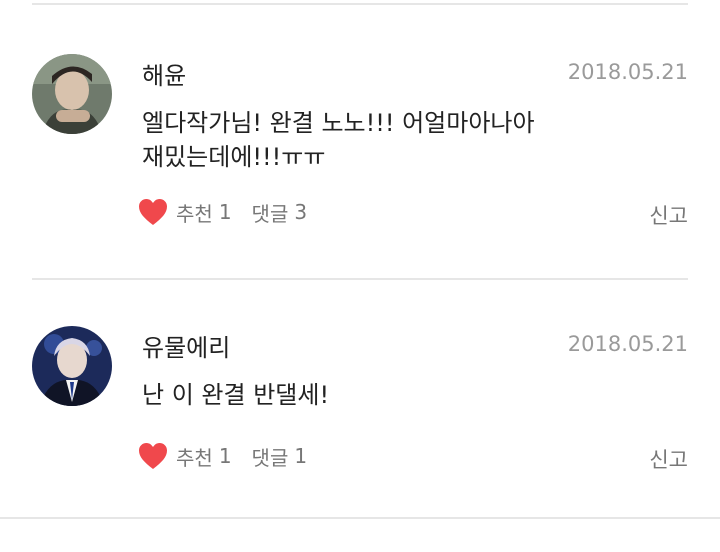 The image size is (720, 552). Describe the element at coordinates (301, 456) in the screenshot. I see `reply-count: 1` at that location.